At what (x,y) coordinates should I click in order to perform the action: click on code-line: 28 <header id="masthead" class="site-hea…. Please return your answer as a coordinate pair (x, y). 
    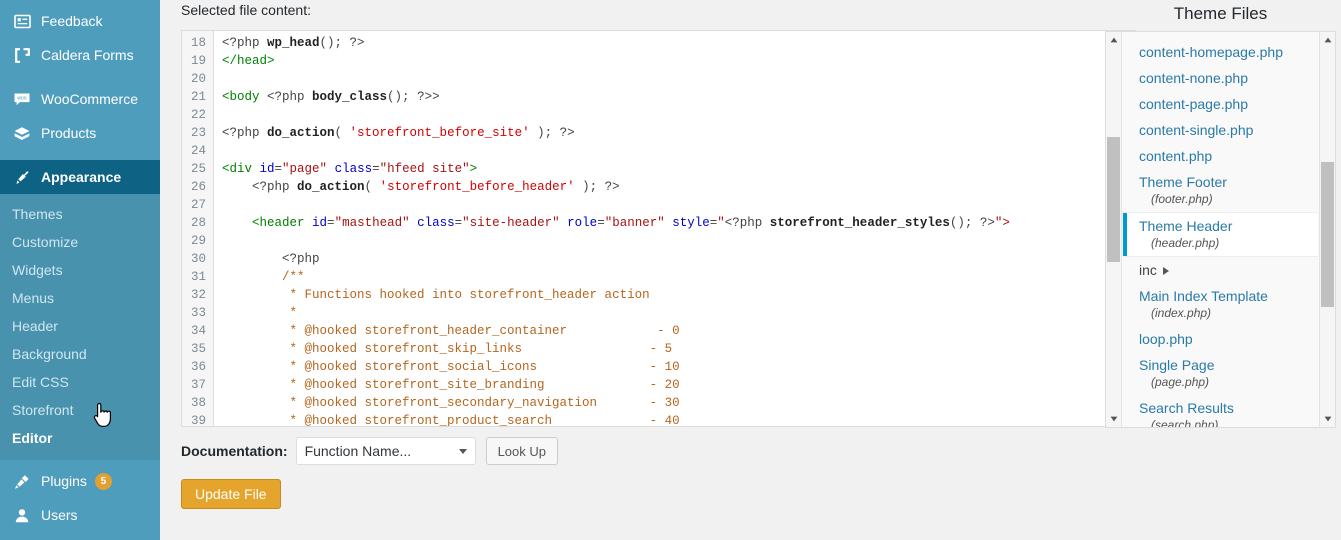
    Looking at the image, I should click on (651, 223).